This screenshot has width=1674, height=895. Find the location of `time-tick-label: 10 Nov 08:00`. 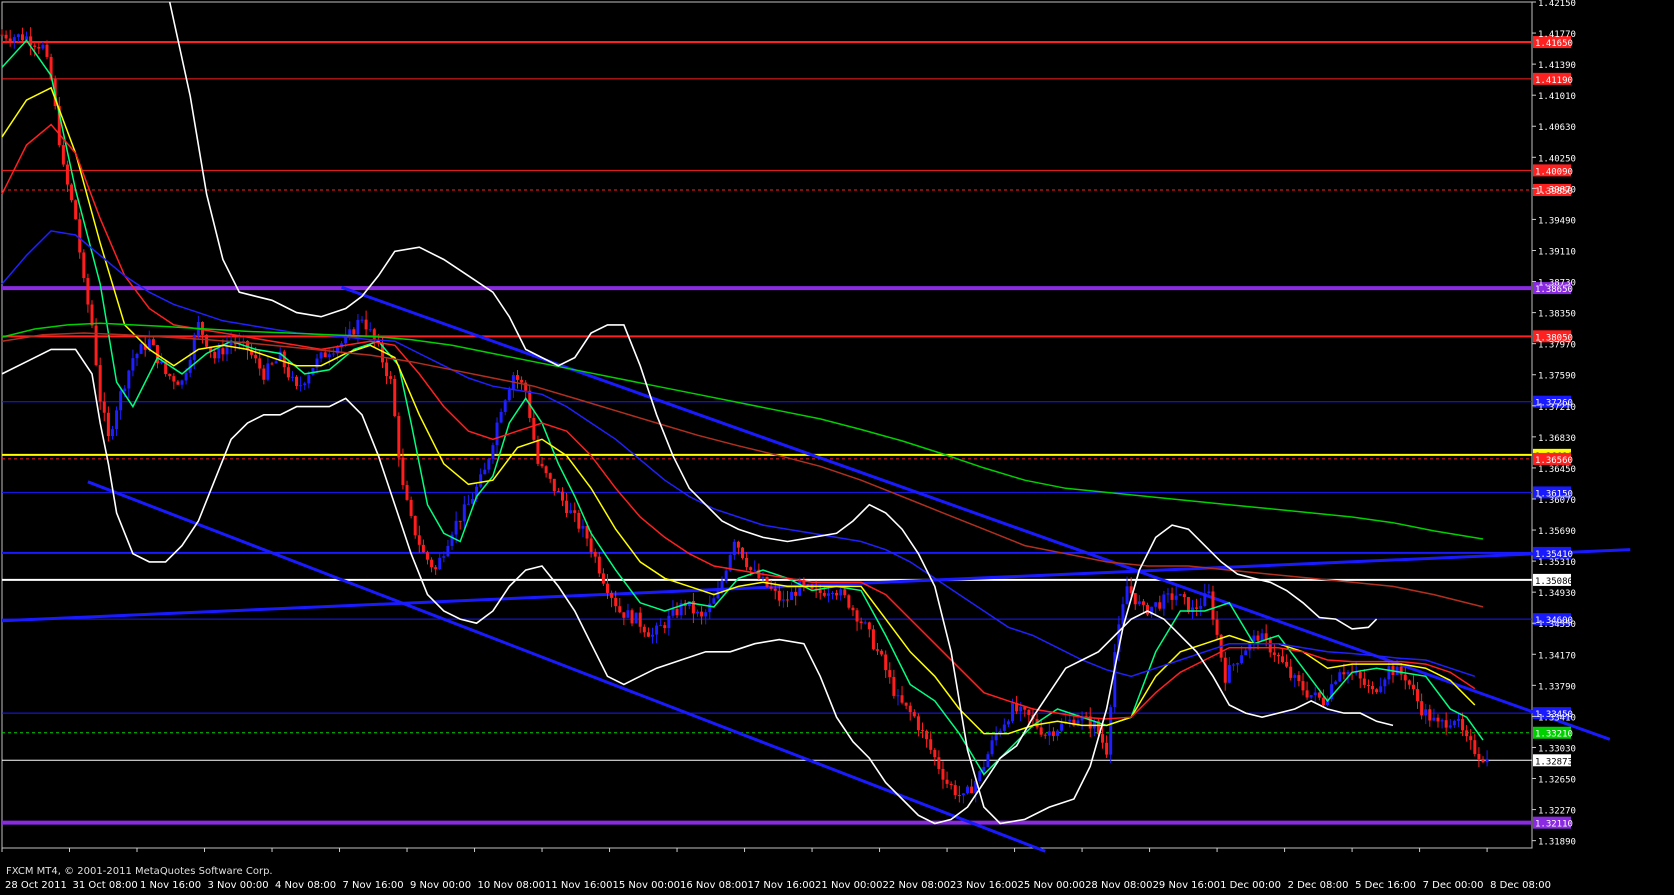

time-tick-label: 10 Nov 08:00 is located at coordinates (511, 885).